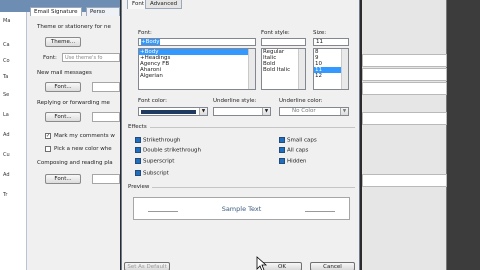 The height and width of the screenshot is (270, 480). I want to click on effects-divider, so click(252, 127).